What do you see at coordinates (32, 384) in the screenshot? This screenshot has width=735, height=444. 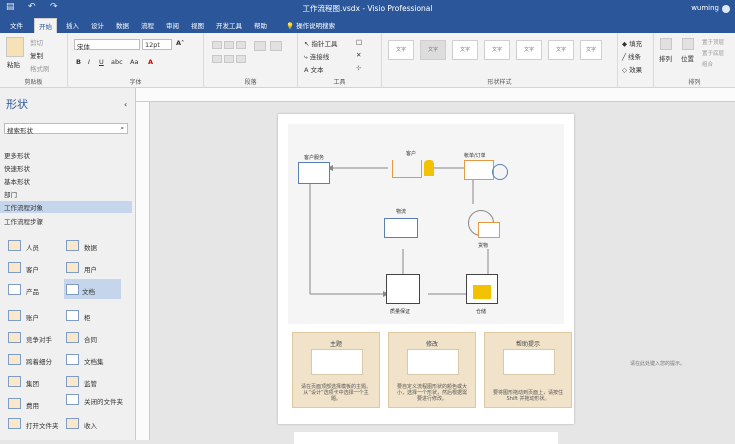 I see `shape-label: 集团` at bounding box center [32, 384].